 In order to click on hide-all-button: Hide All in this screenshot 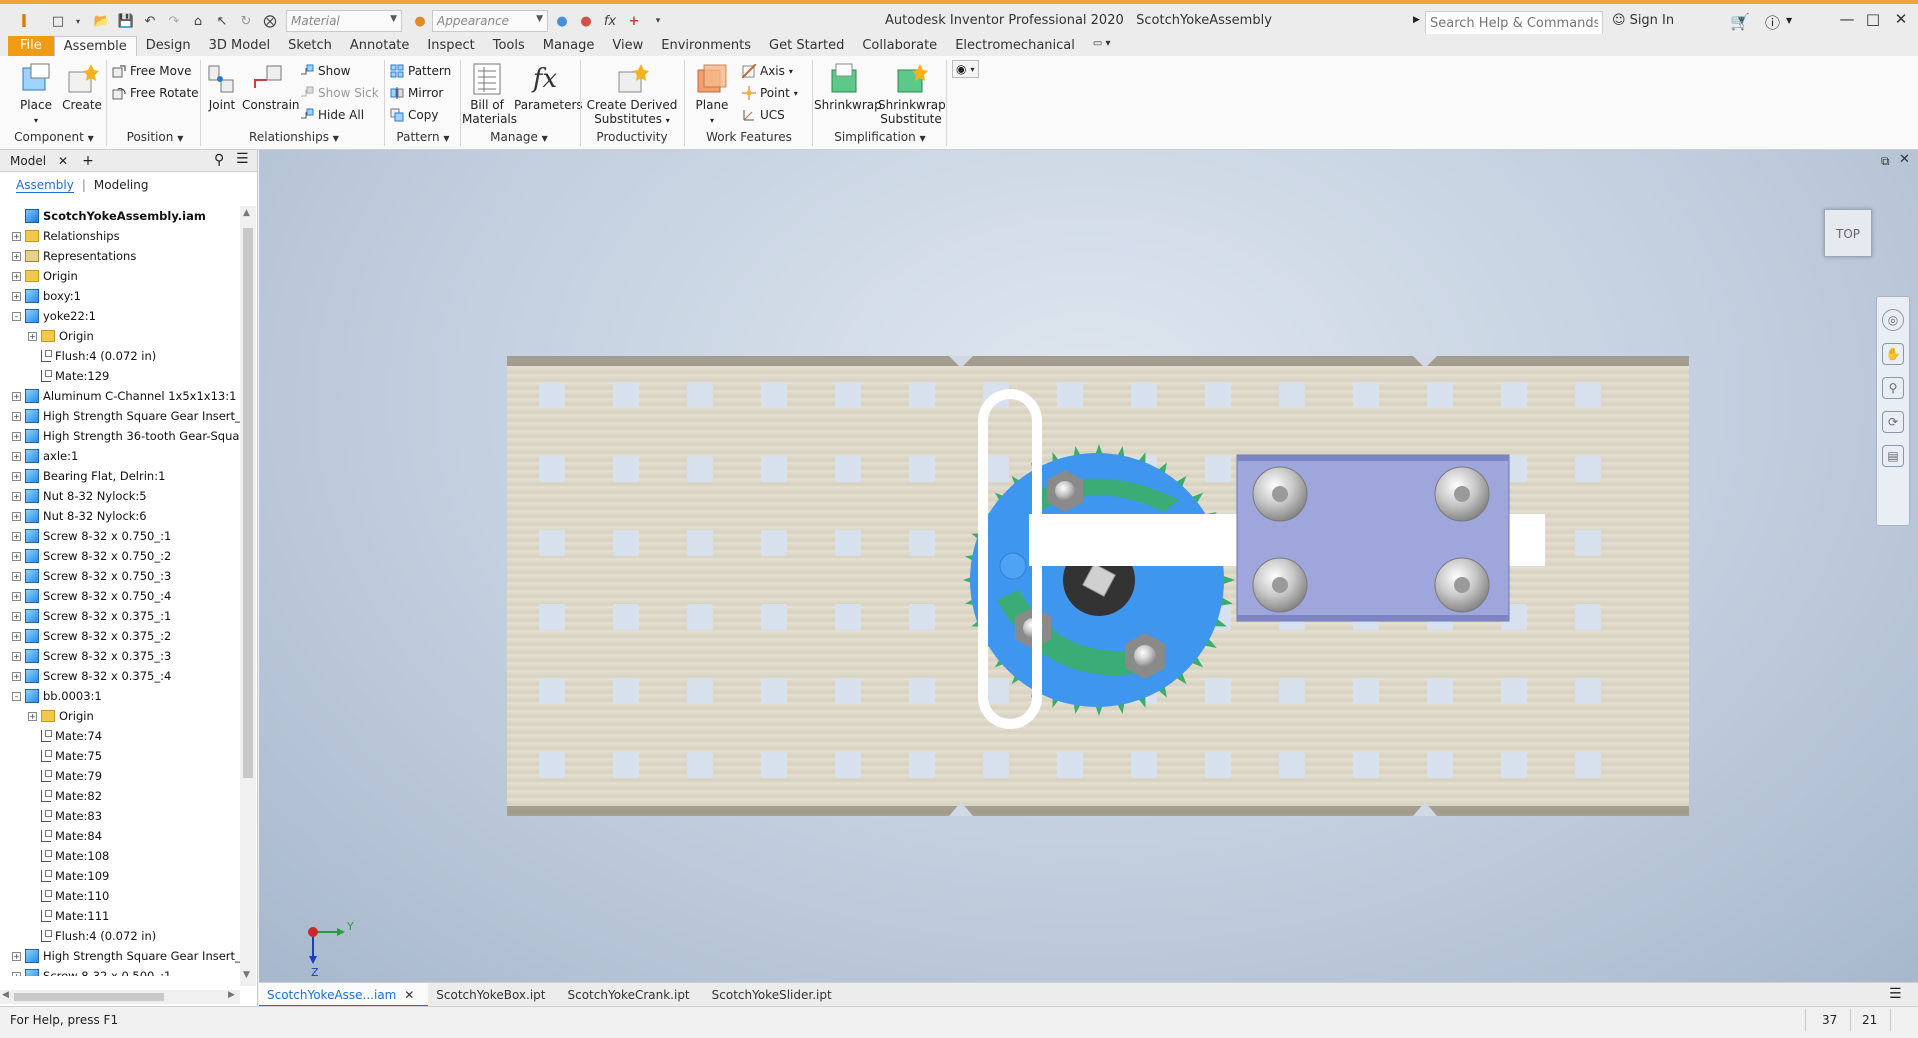, I will do `click(332, 115)`.